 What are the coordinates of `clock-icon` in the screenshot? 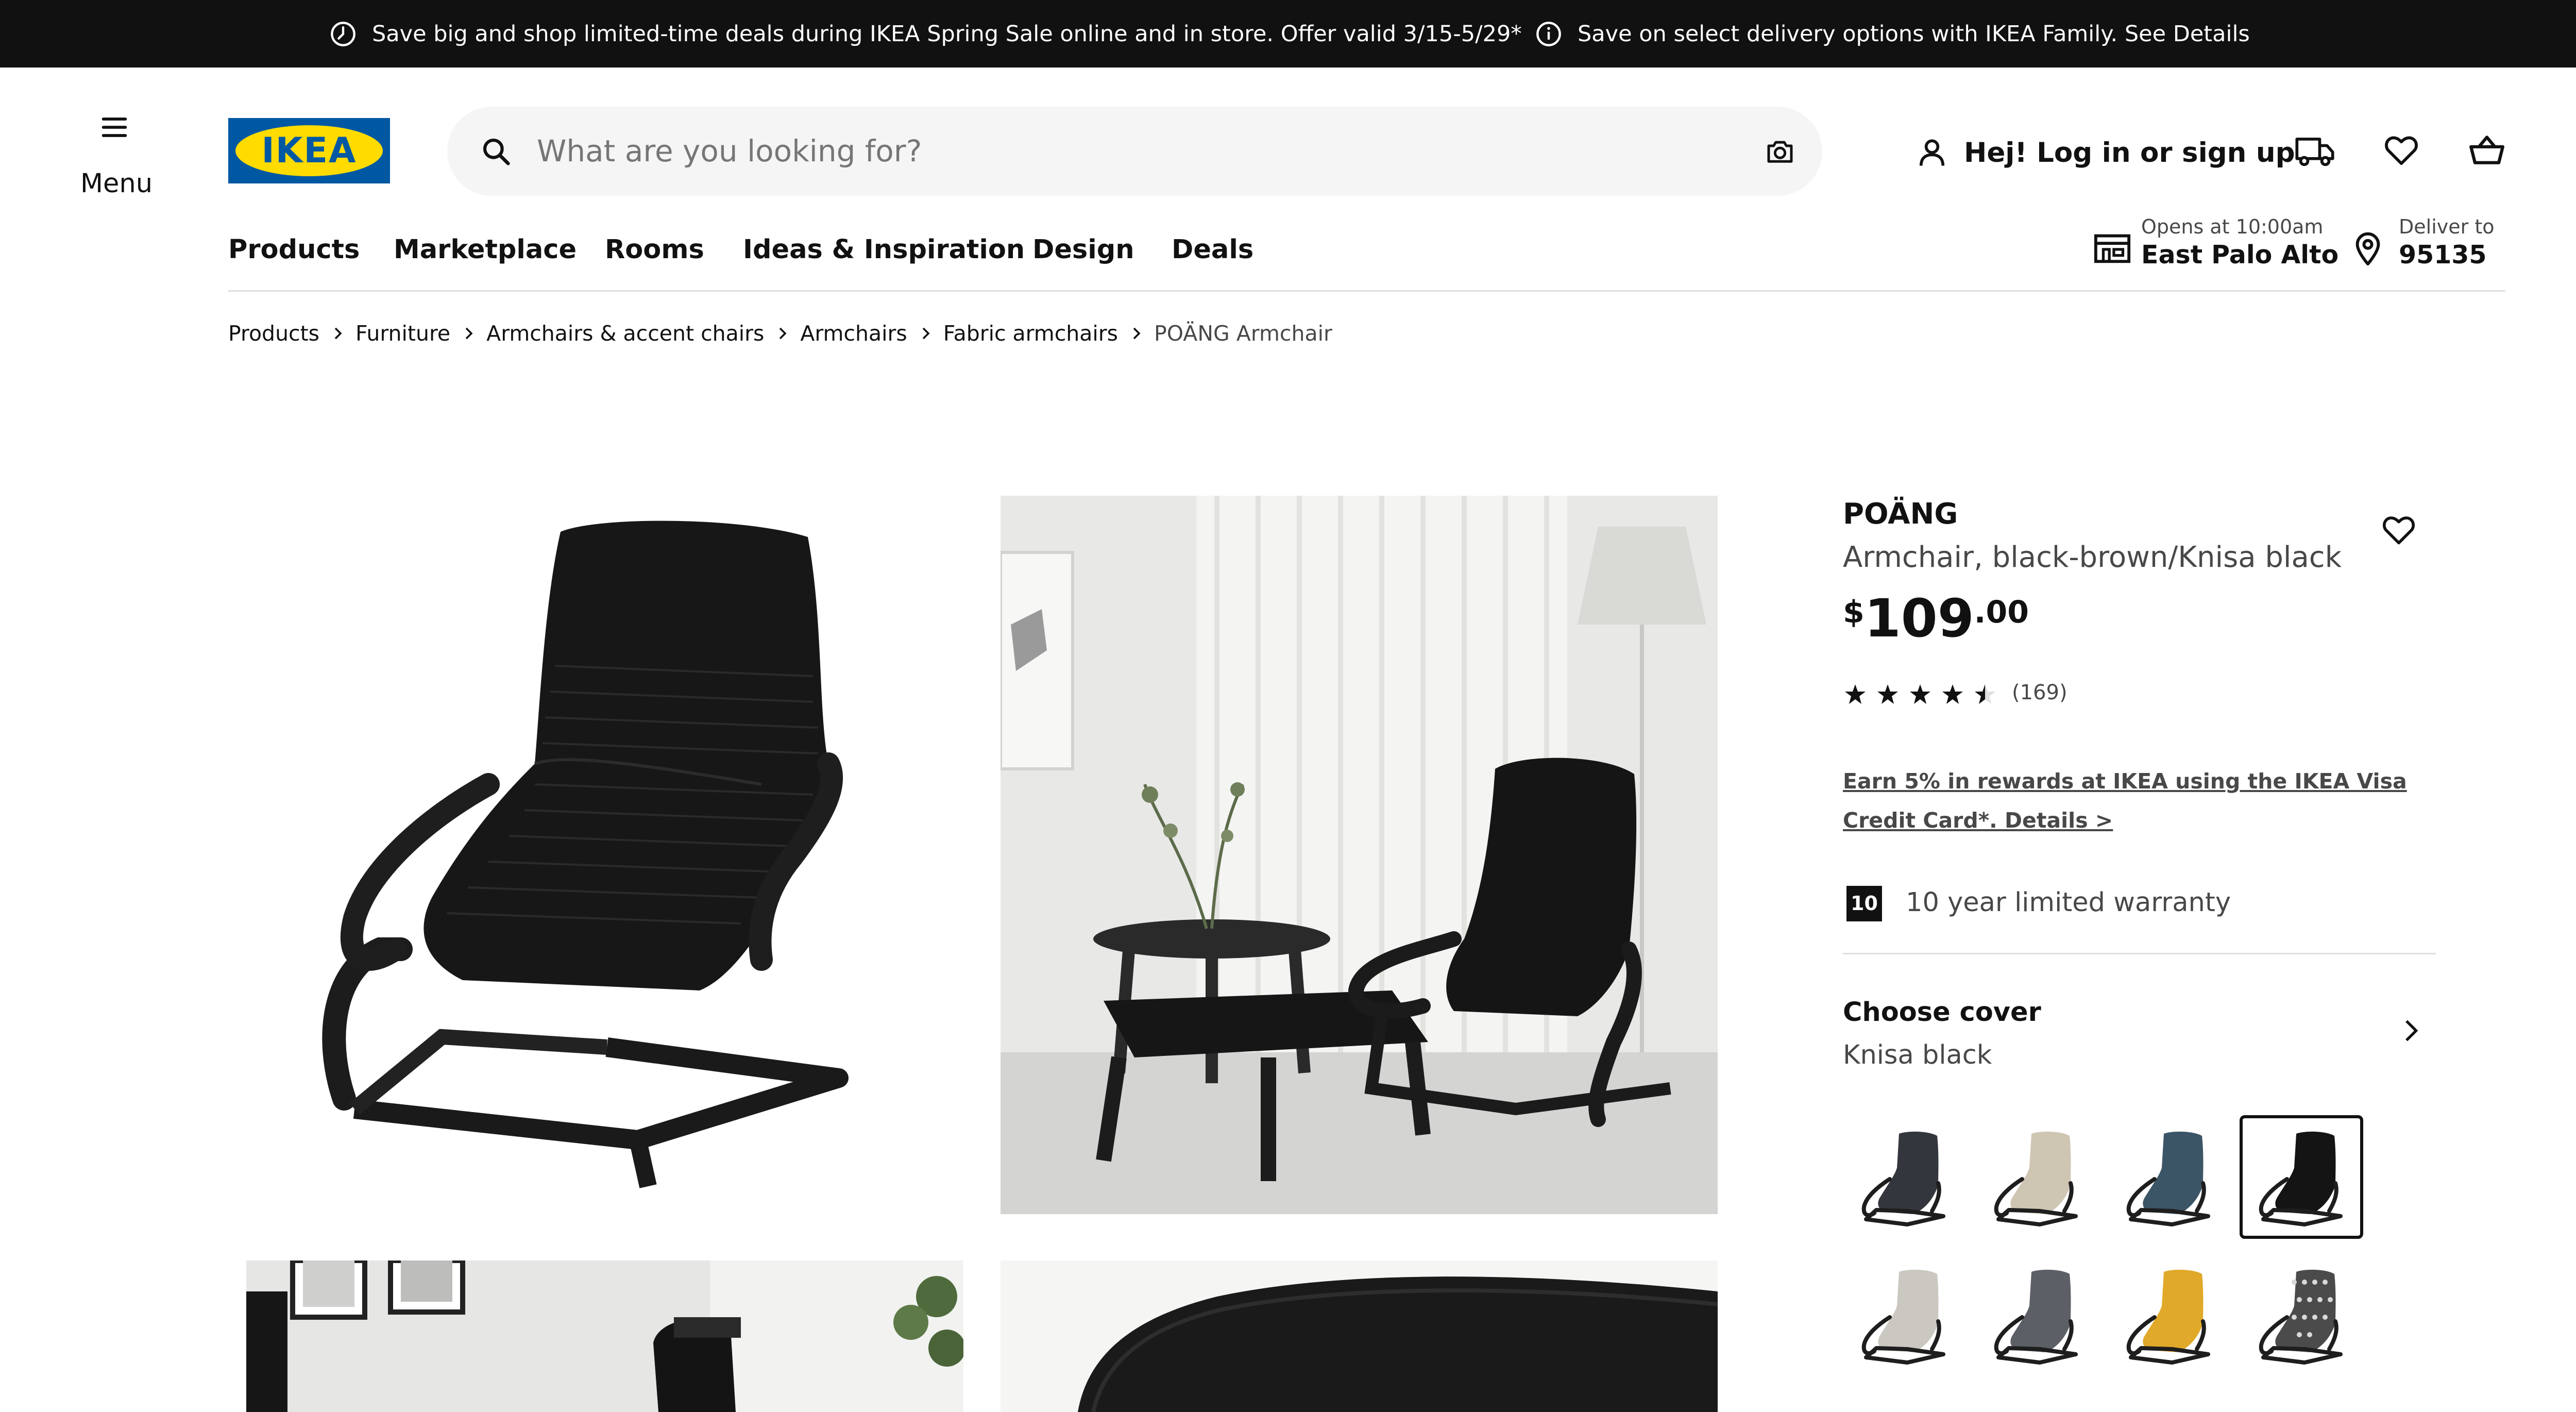 It's located at (343, 34).